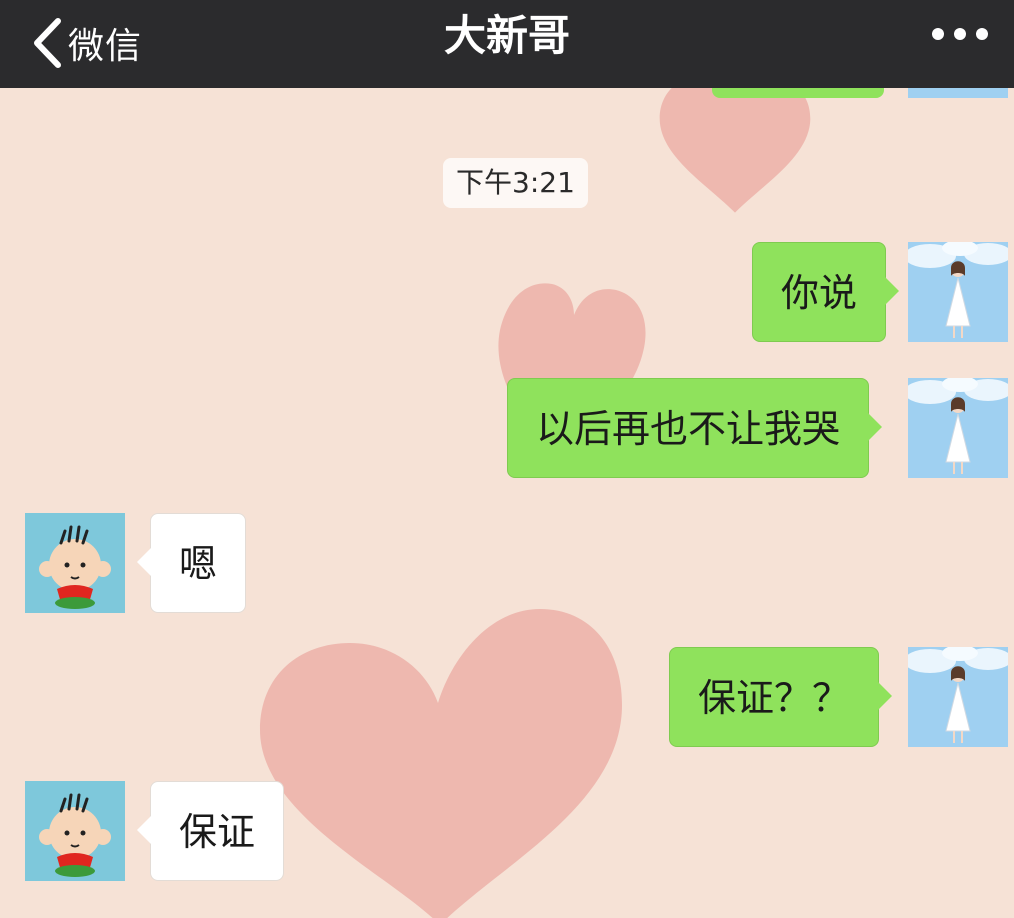  Describe the element at coordinates (507, 831) in the screenshot. I see `message-row: 保证` at that location.